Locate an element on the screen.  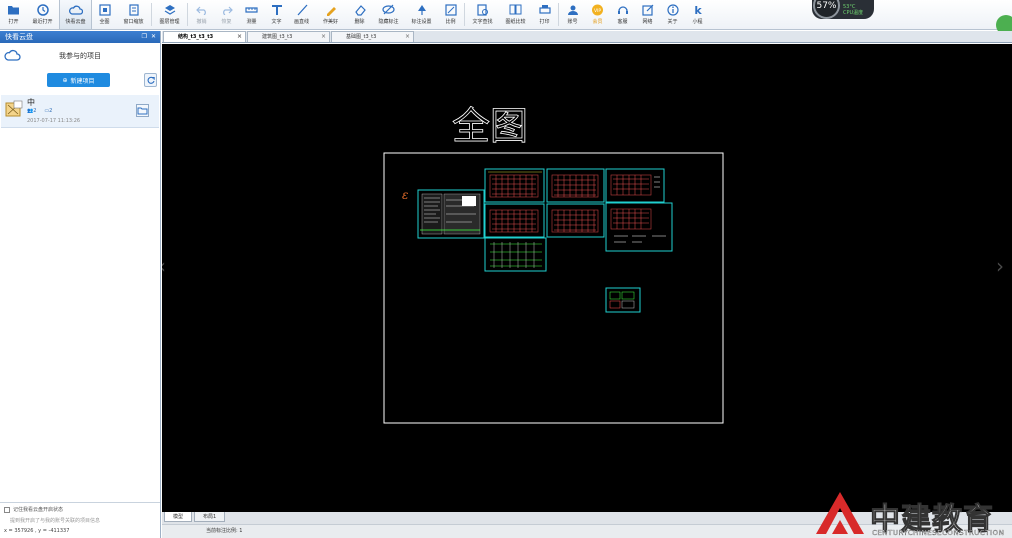
mini-program-button: k 小程 is located at coordinates (697, 14).